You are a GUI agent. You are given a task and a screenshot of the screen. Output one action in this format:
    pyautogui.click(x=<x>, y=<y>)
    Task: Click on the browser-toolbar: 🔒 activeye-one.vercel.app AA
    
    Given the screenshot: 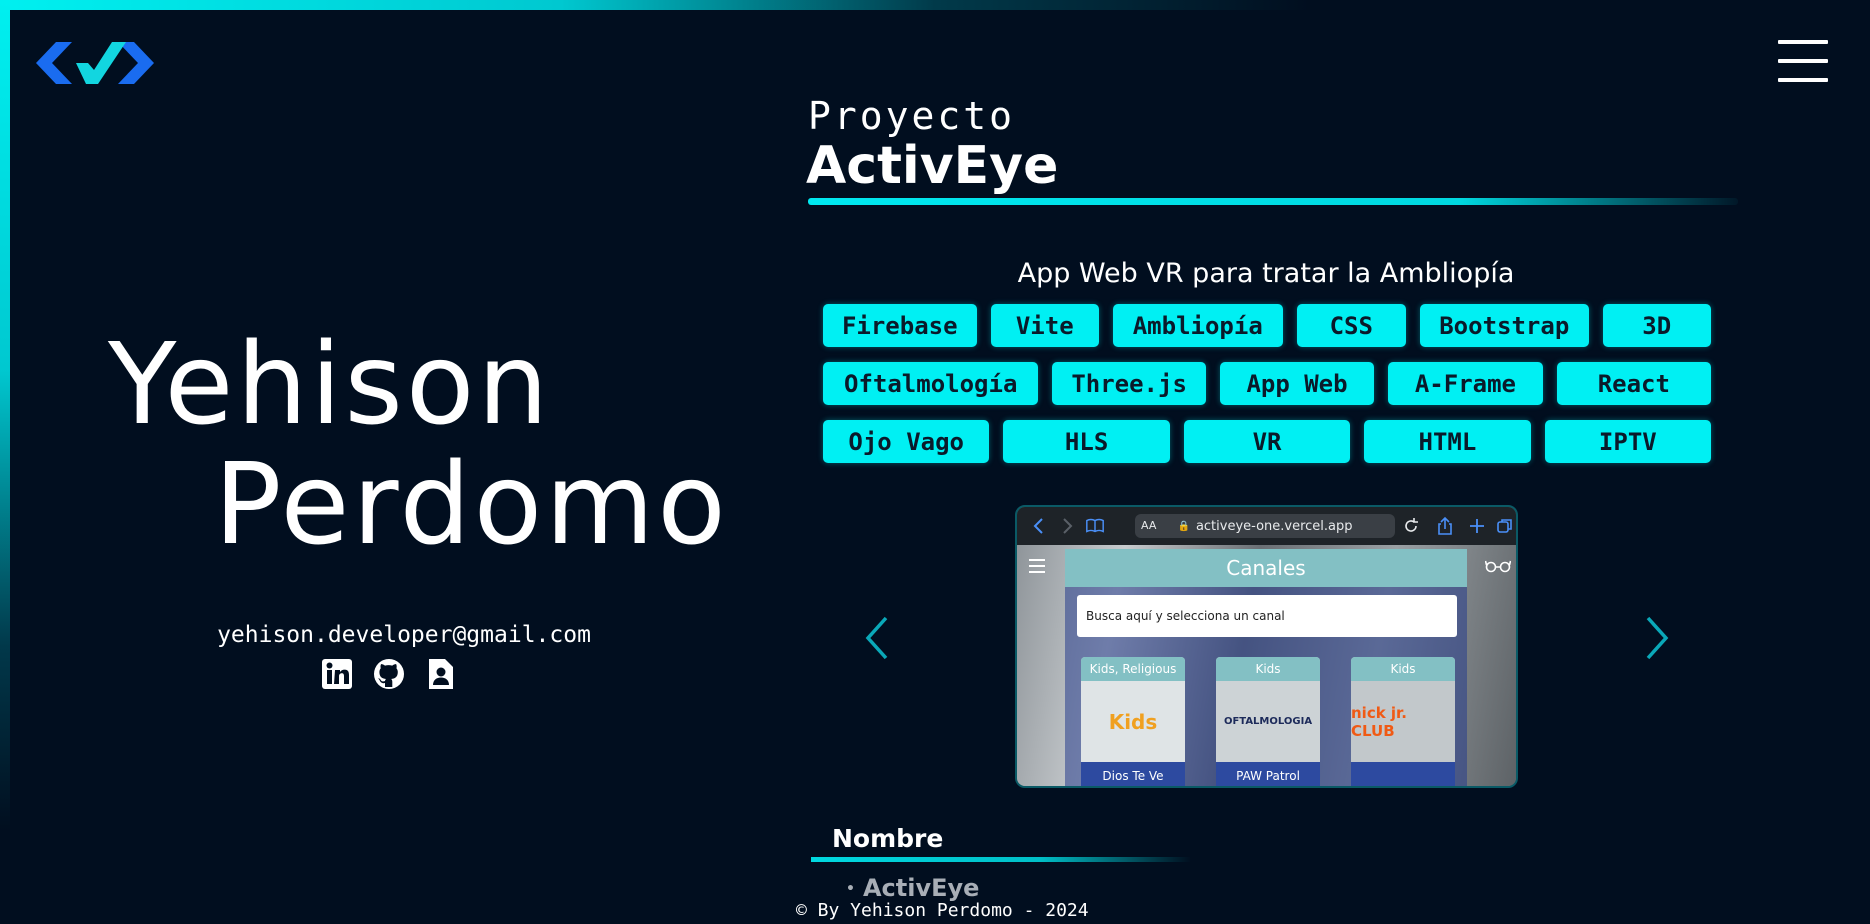 What is the action you would take?
    pyautogui.click(x=1266, y=526)
    